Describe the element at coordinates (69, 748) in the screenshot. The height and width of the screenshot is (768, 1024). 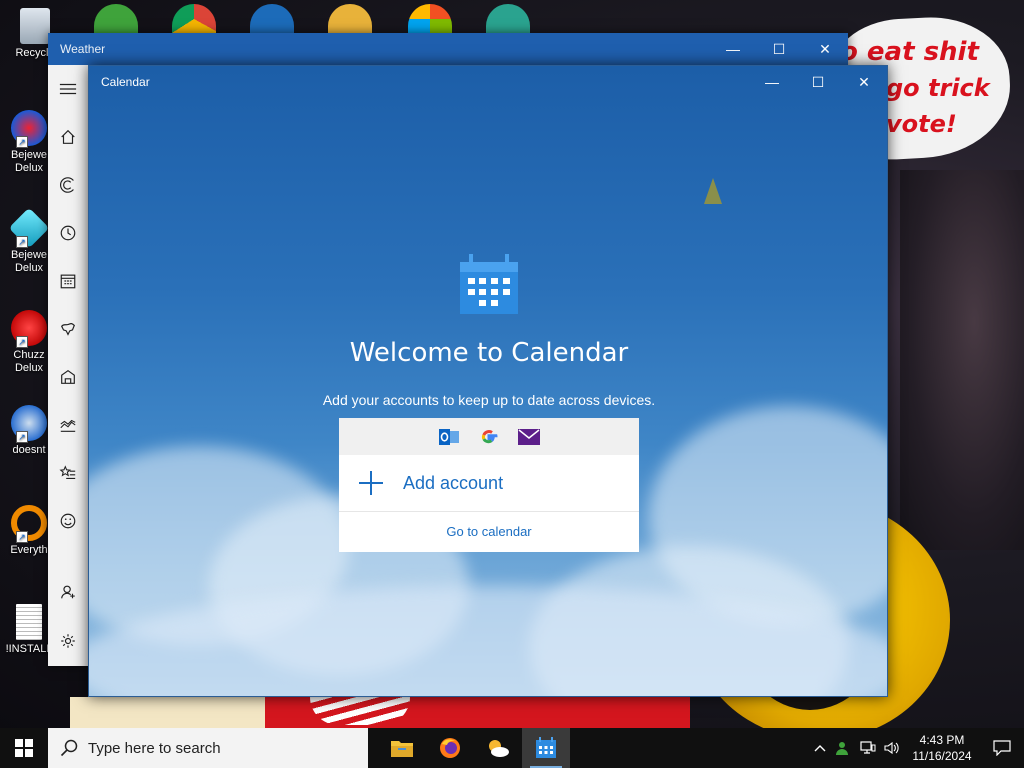
I see `search-icon` at that location.